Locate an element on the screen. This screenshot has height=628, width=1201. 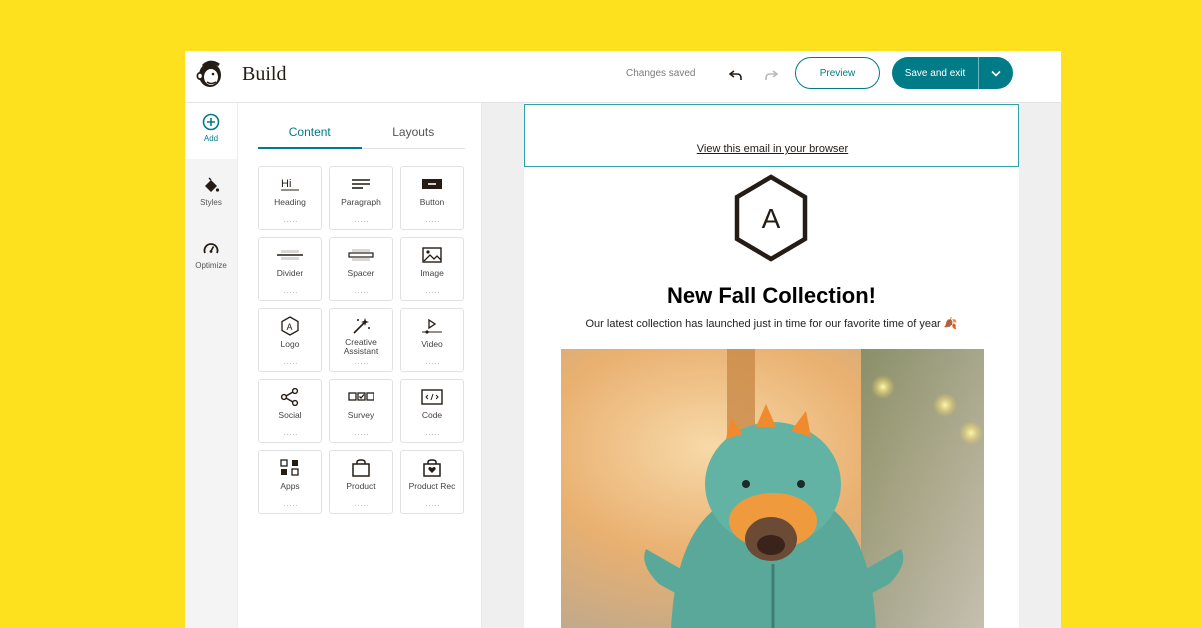
block-social: Social is located at coordinates (290, 411).